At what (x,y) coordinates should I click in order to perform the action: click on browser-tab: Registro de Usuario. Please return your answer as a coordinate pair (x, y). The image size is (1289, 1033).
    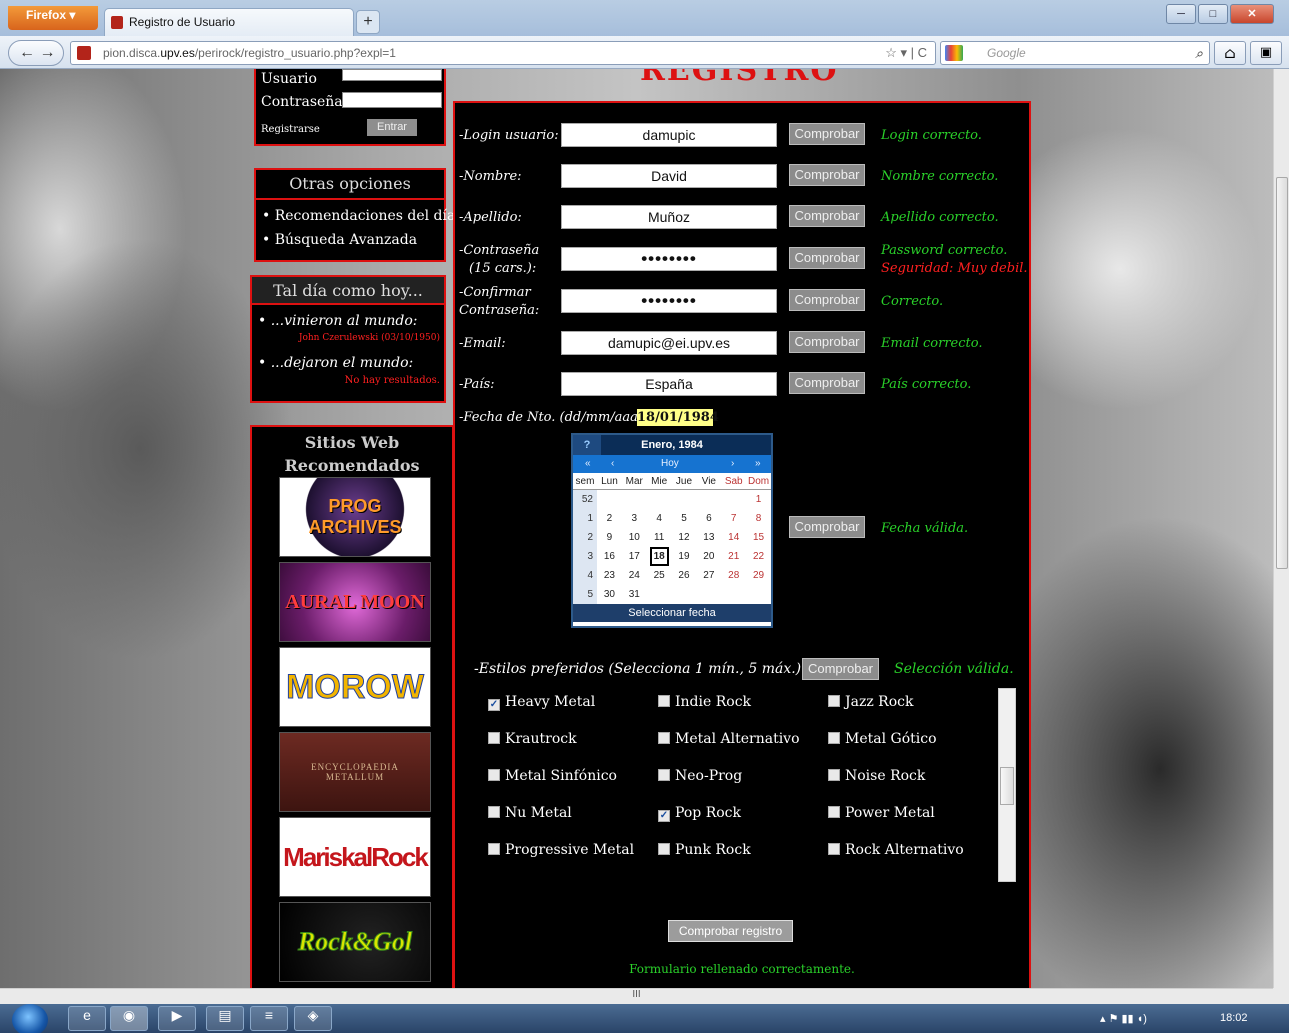
    Looking at the image, I should click on (229, 22).